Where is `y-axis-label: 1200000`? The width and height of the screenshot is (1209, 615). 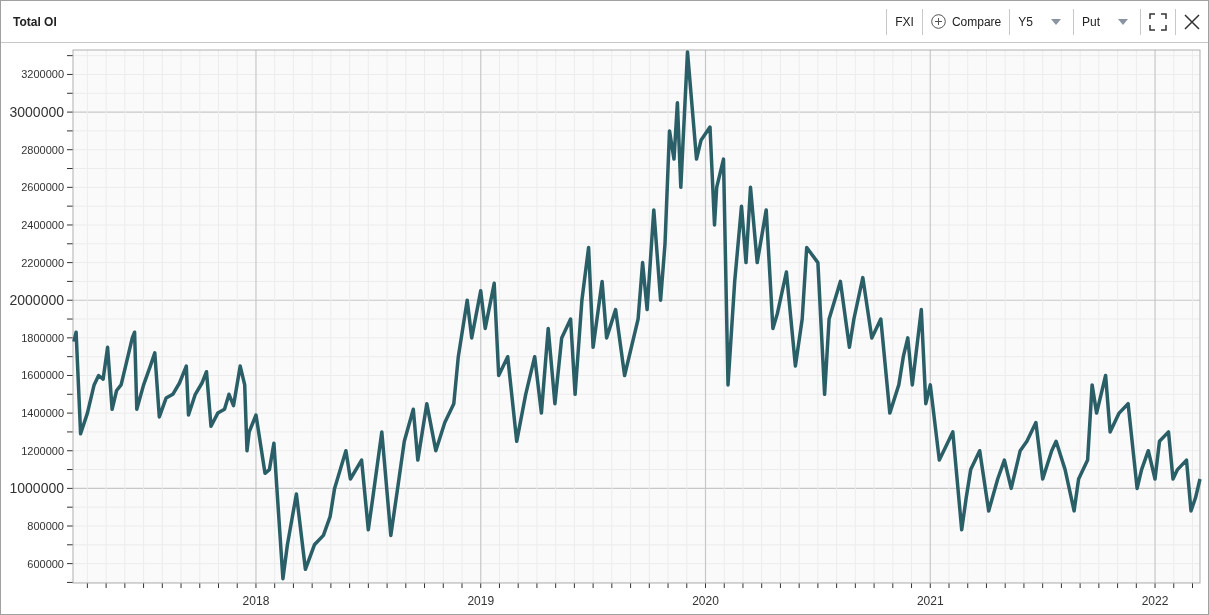
y-axis-label: 1200000 is located at coordinates (42, 450).